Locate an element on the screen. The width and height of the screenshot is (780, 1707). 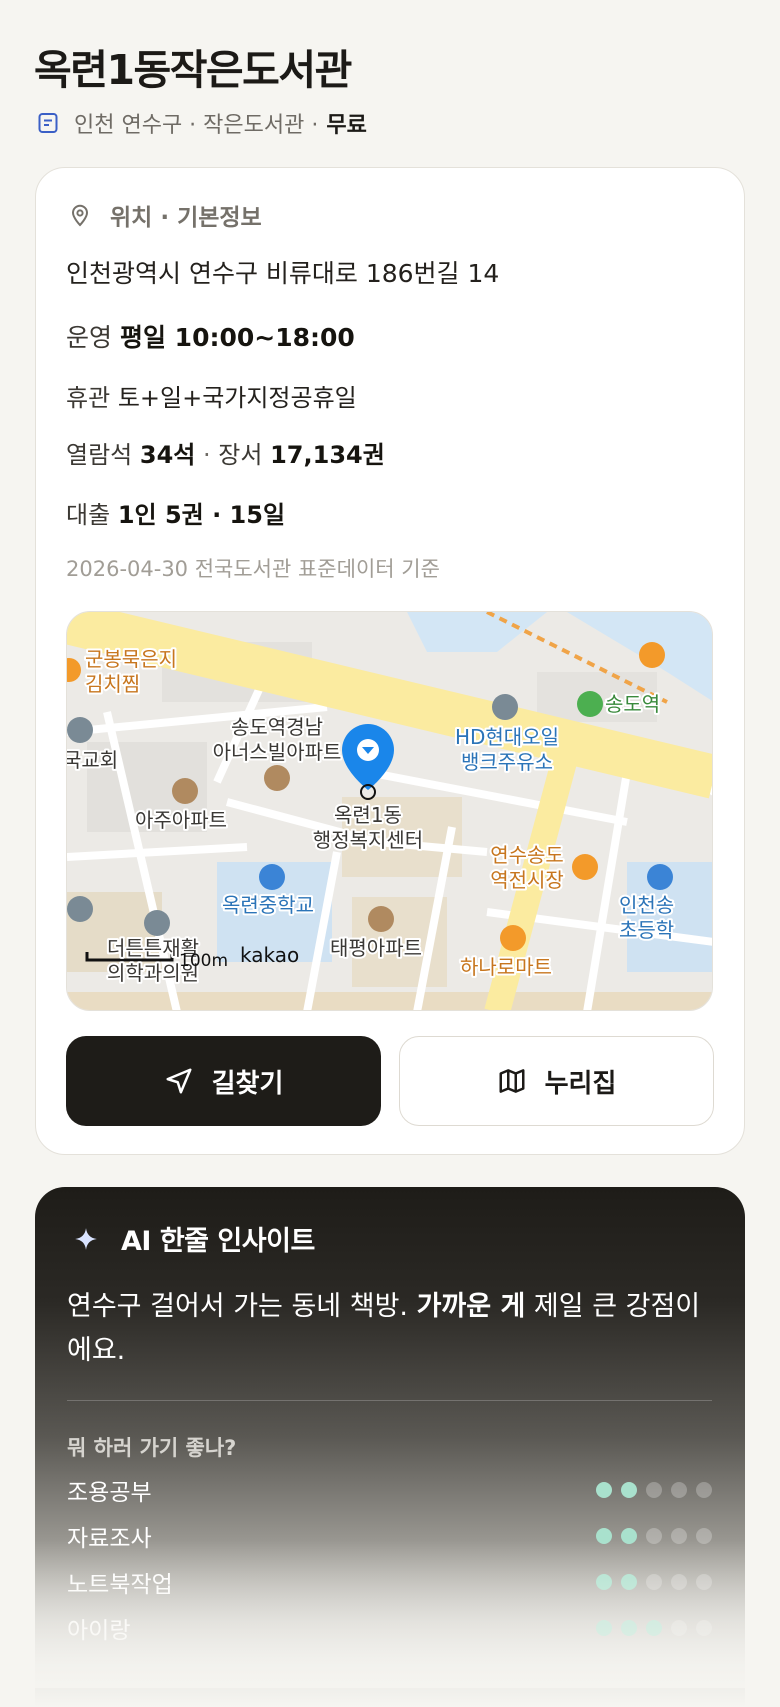
purpose-name: 조용공부 is located at coordinates (109, 1493).